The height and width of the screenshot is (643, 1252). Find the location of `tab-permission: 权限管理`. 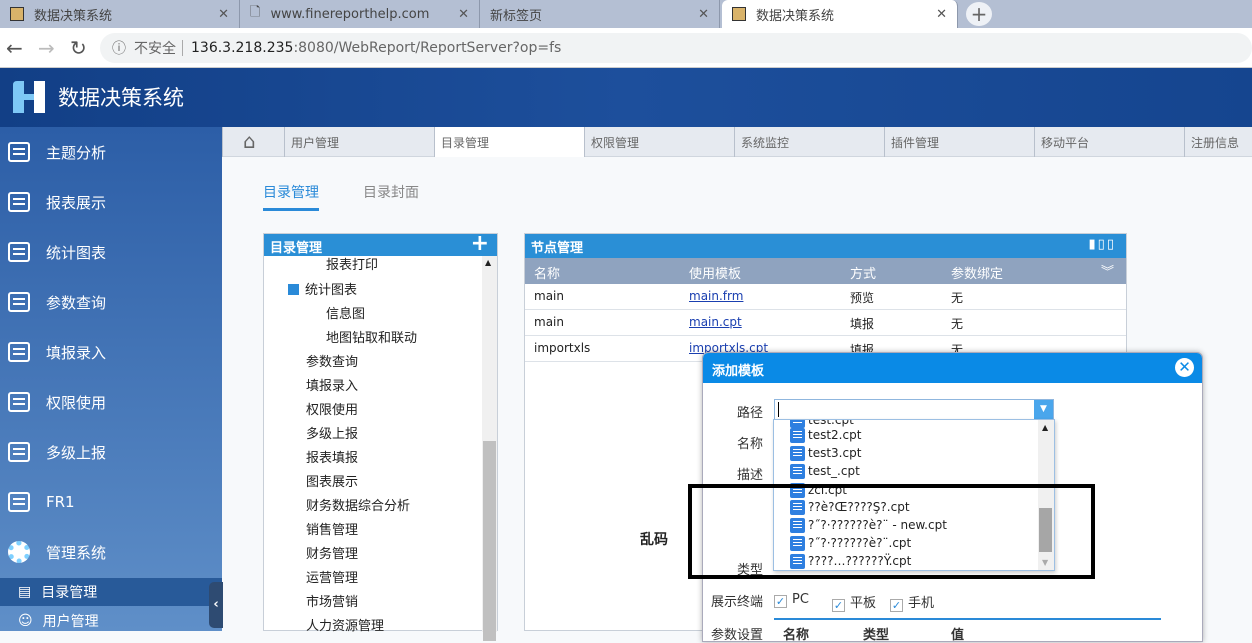

tab-permission: 权限管理 is located at coordinates (659, 142).